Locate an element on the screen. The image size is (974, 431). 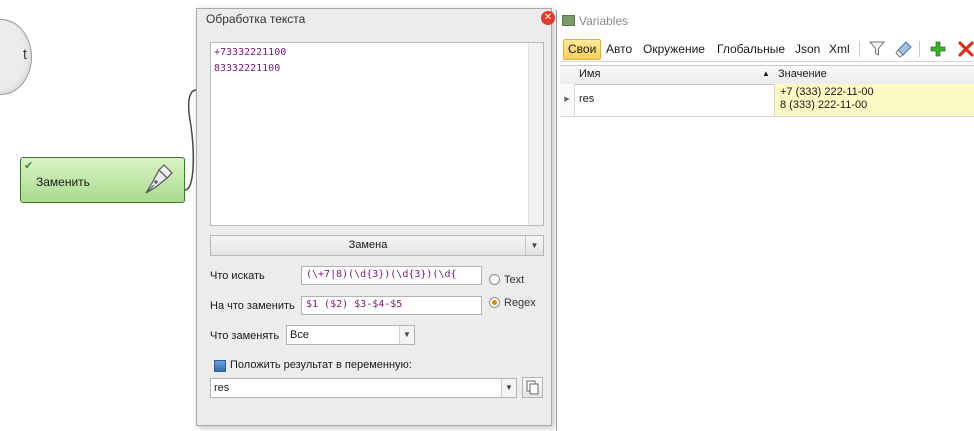
replace-with-label: На что заменить is located at coordinates (252, 306).